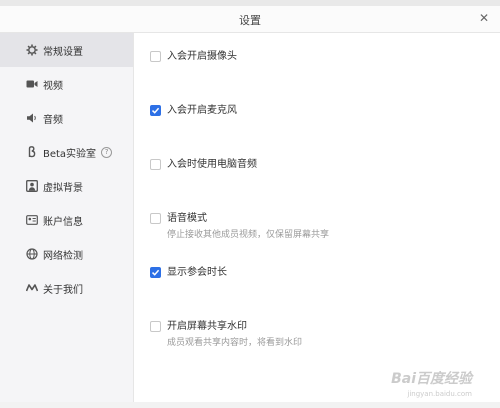  I want to click on option-computer-audio: 入会时使用电脑音频, so click(203, 164).